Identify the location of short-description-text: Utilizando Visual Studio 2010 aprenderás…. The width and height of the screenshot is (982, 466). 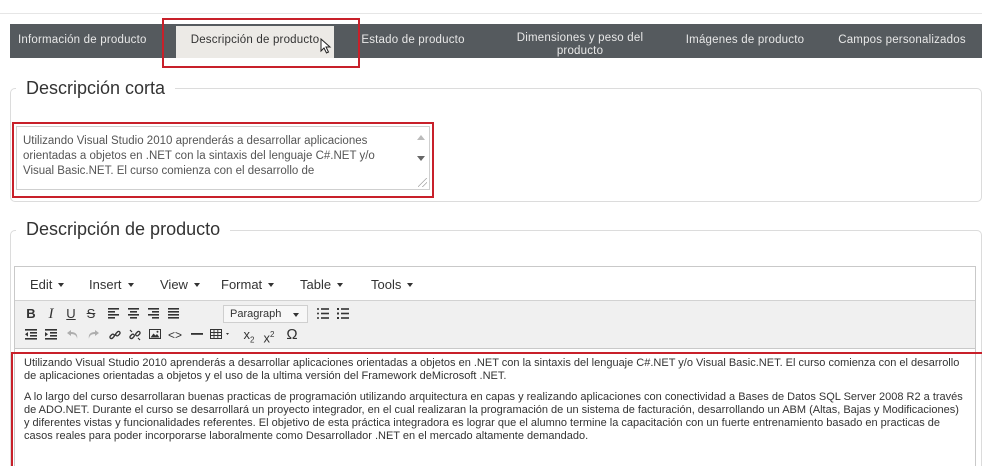
(199, 156).